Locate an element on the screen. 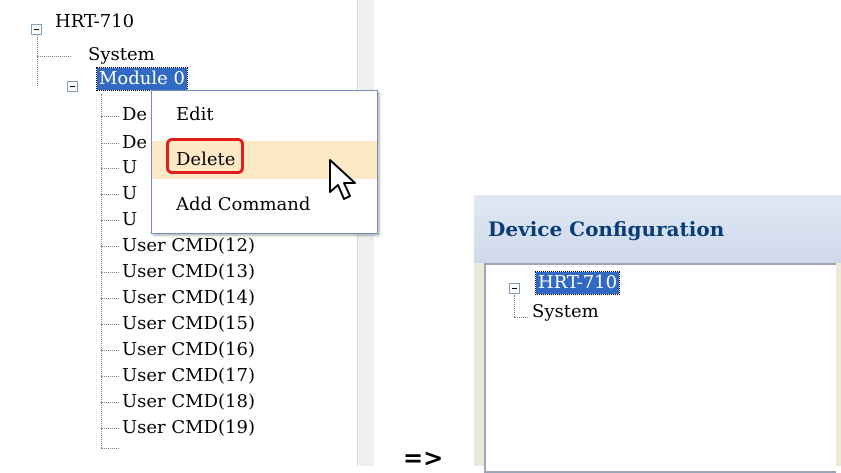 This screenshot has width=841, height=473. menu-item-label: Edit is located at coordinates (195, 114).